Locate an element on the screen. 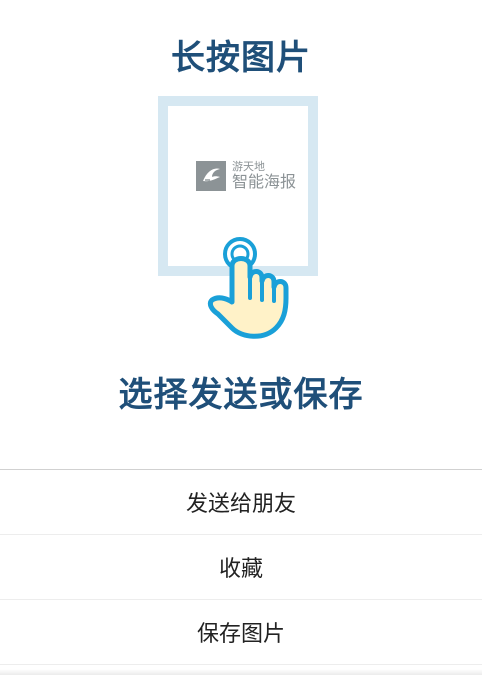 Image resolution: width=482 pixels, height=675 pixels. brand-logo: 游天地 智能海报 is located at coordinates (246, 176).